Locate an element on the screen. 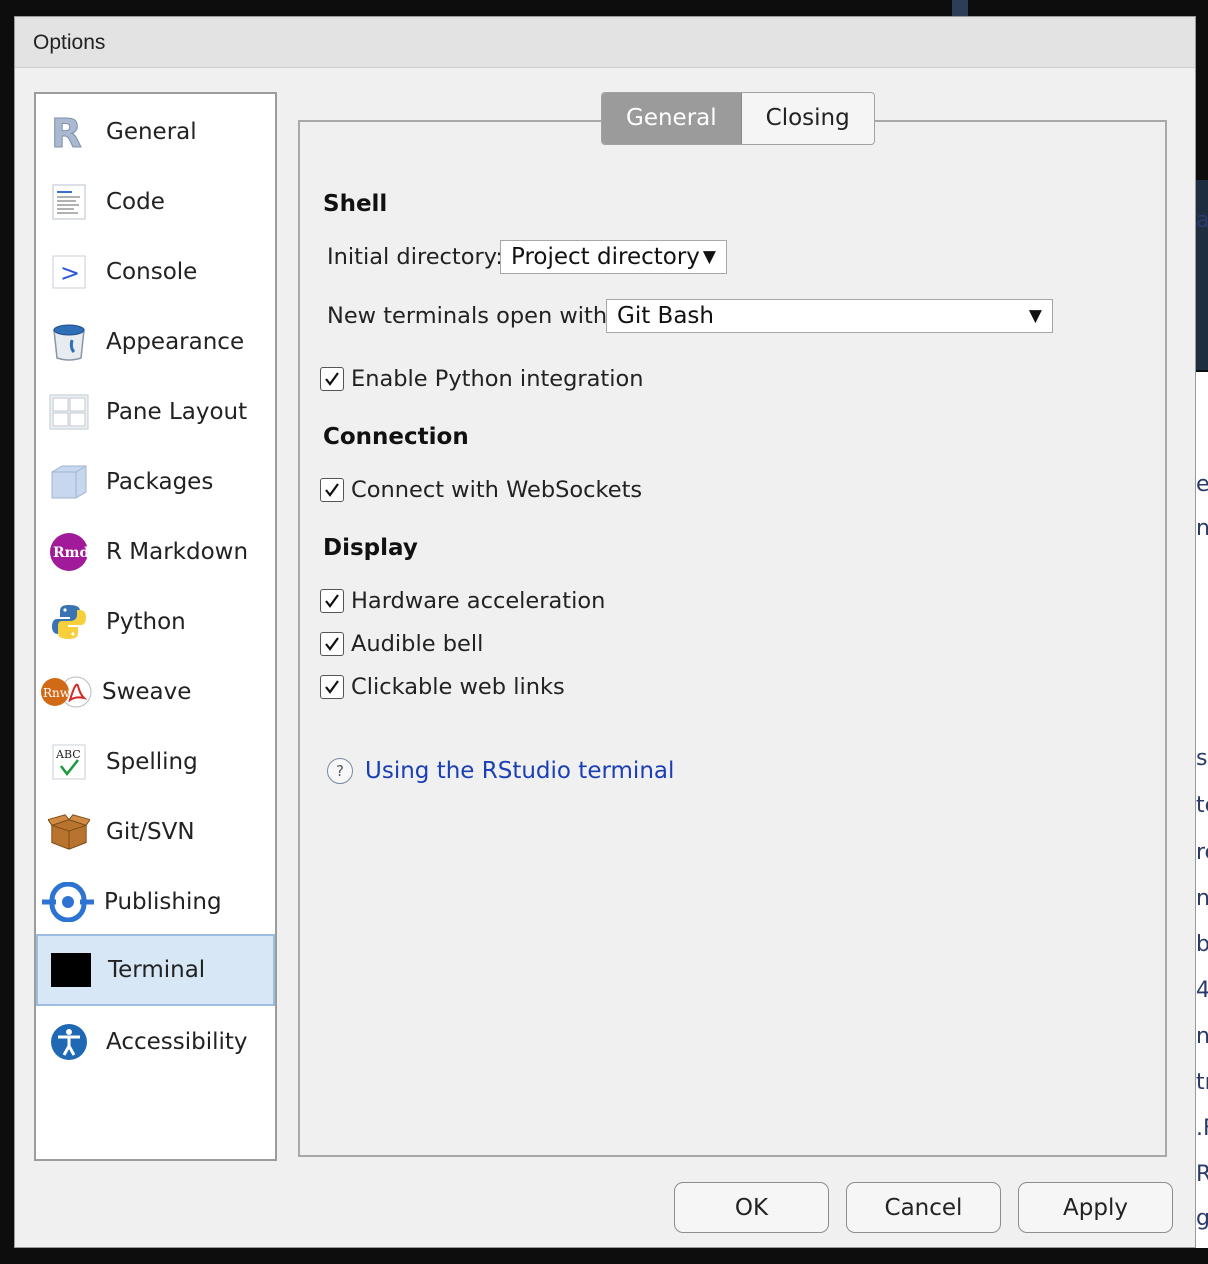 This screenshot has width=1208, height=1264. sweave-icon: Rnw is located at coordinates (67, 692).